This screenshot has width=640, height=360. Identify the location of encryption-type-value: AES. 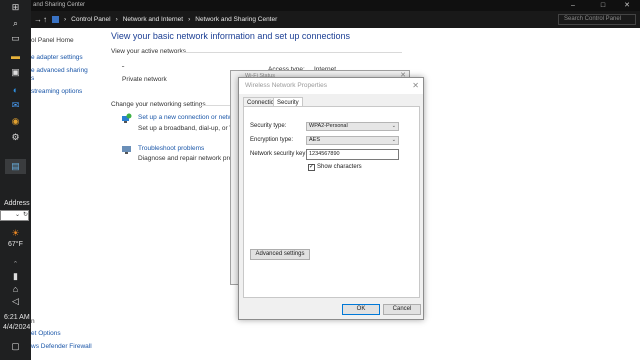
(315, 140).